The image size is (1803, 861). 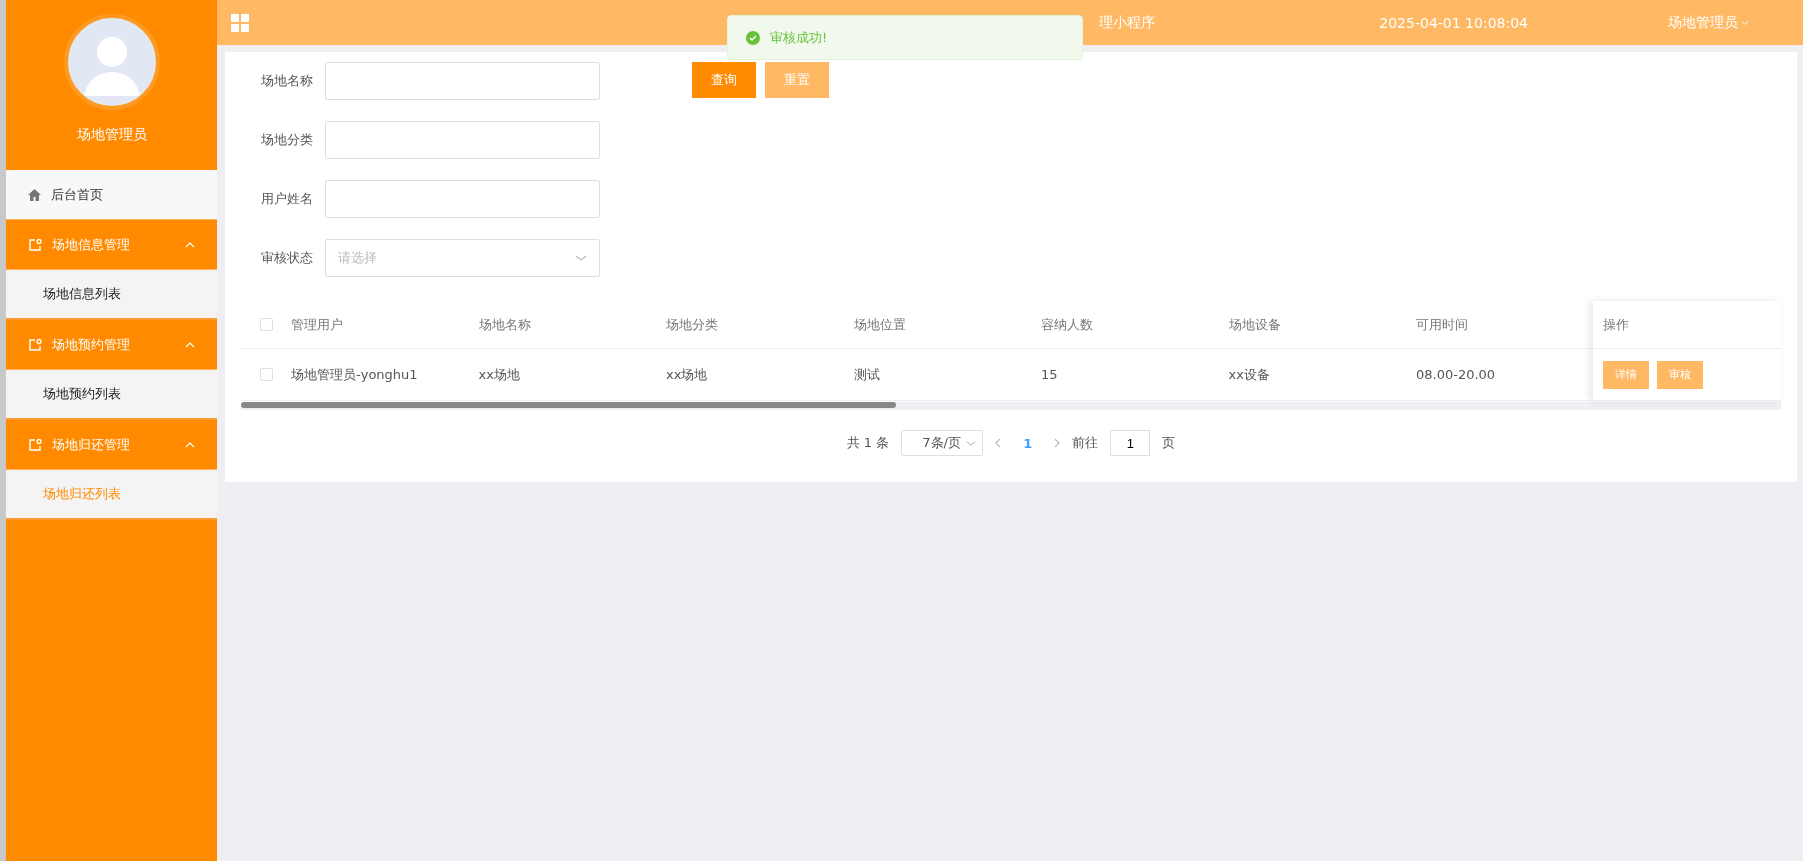 I want to click on search-button: 查询, so click(x=724, y=80).